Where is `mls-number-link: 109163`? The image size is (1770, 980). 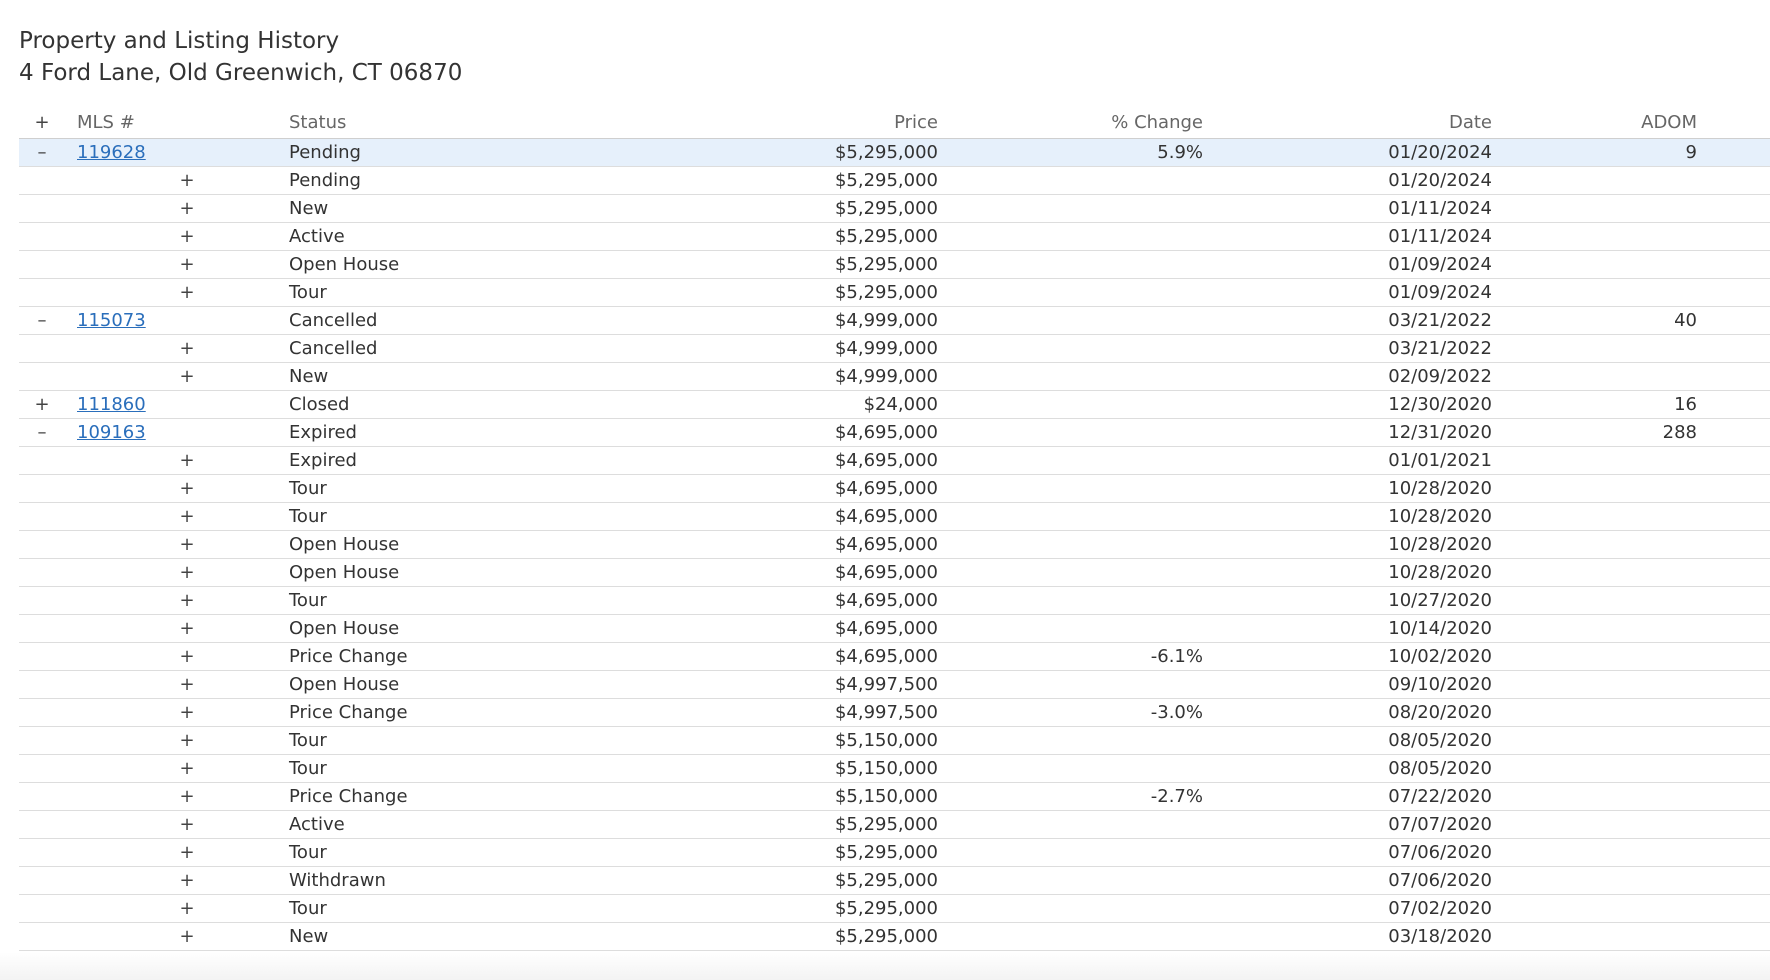
mls-number-link: 109163 is located at coordinates (111, 432).